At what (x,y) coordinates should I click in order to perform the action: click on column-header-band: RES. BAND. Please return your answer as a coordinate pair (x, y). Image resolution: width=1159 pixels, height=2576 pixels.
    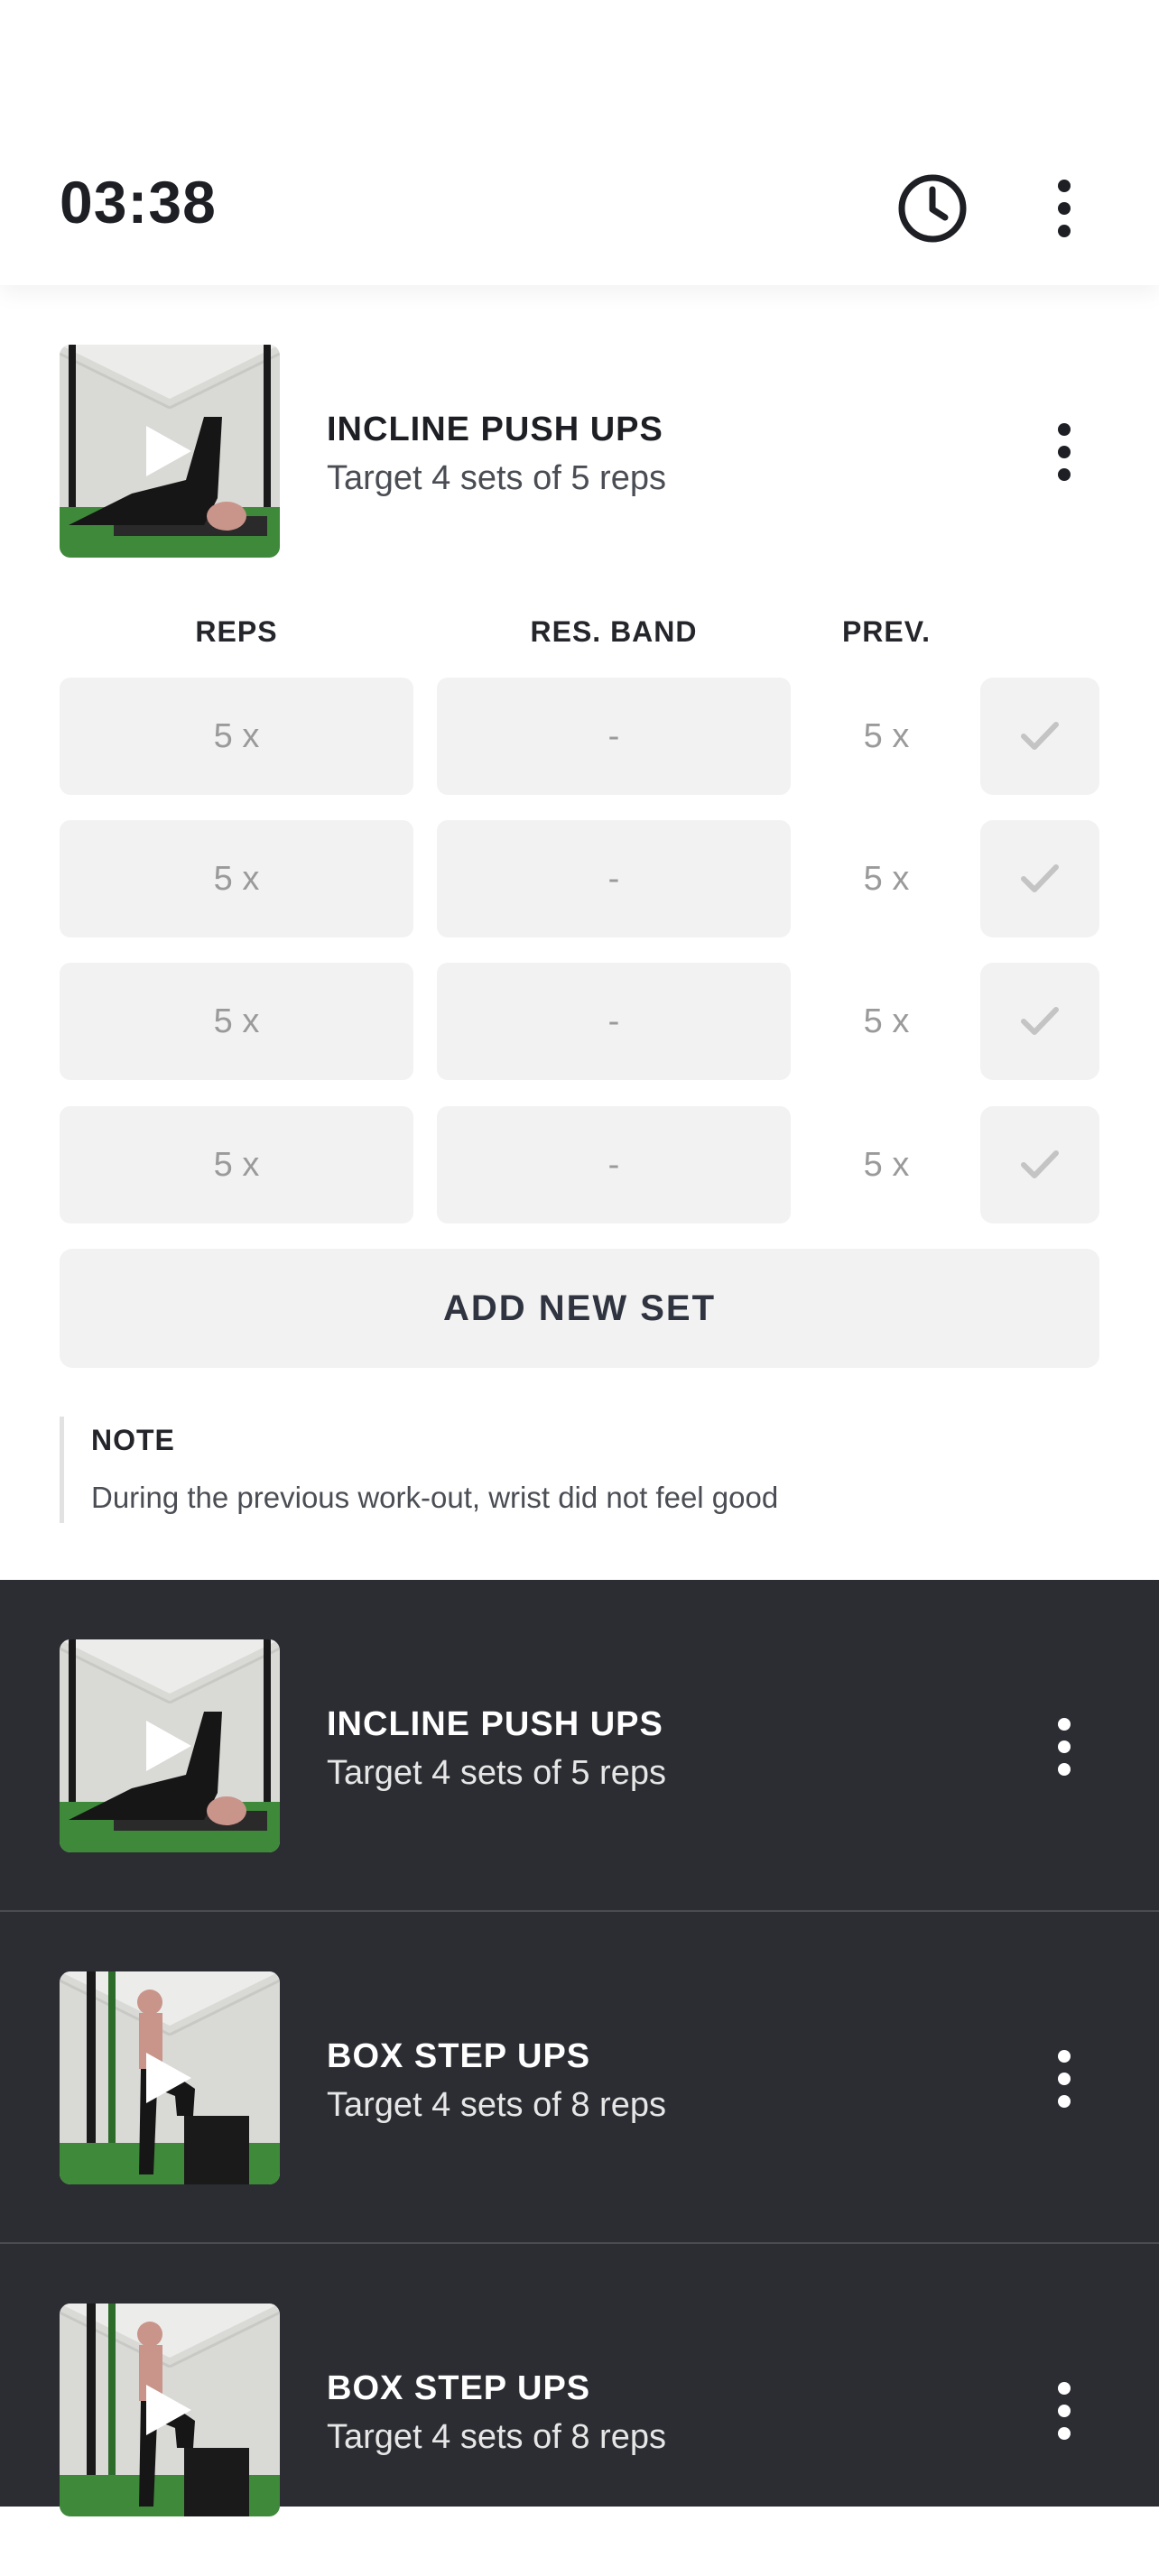
    Looking at the image, I should click on (614, 631).